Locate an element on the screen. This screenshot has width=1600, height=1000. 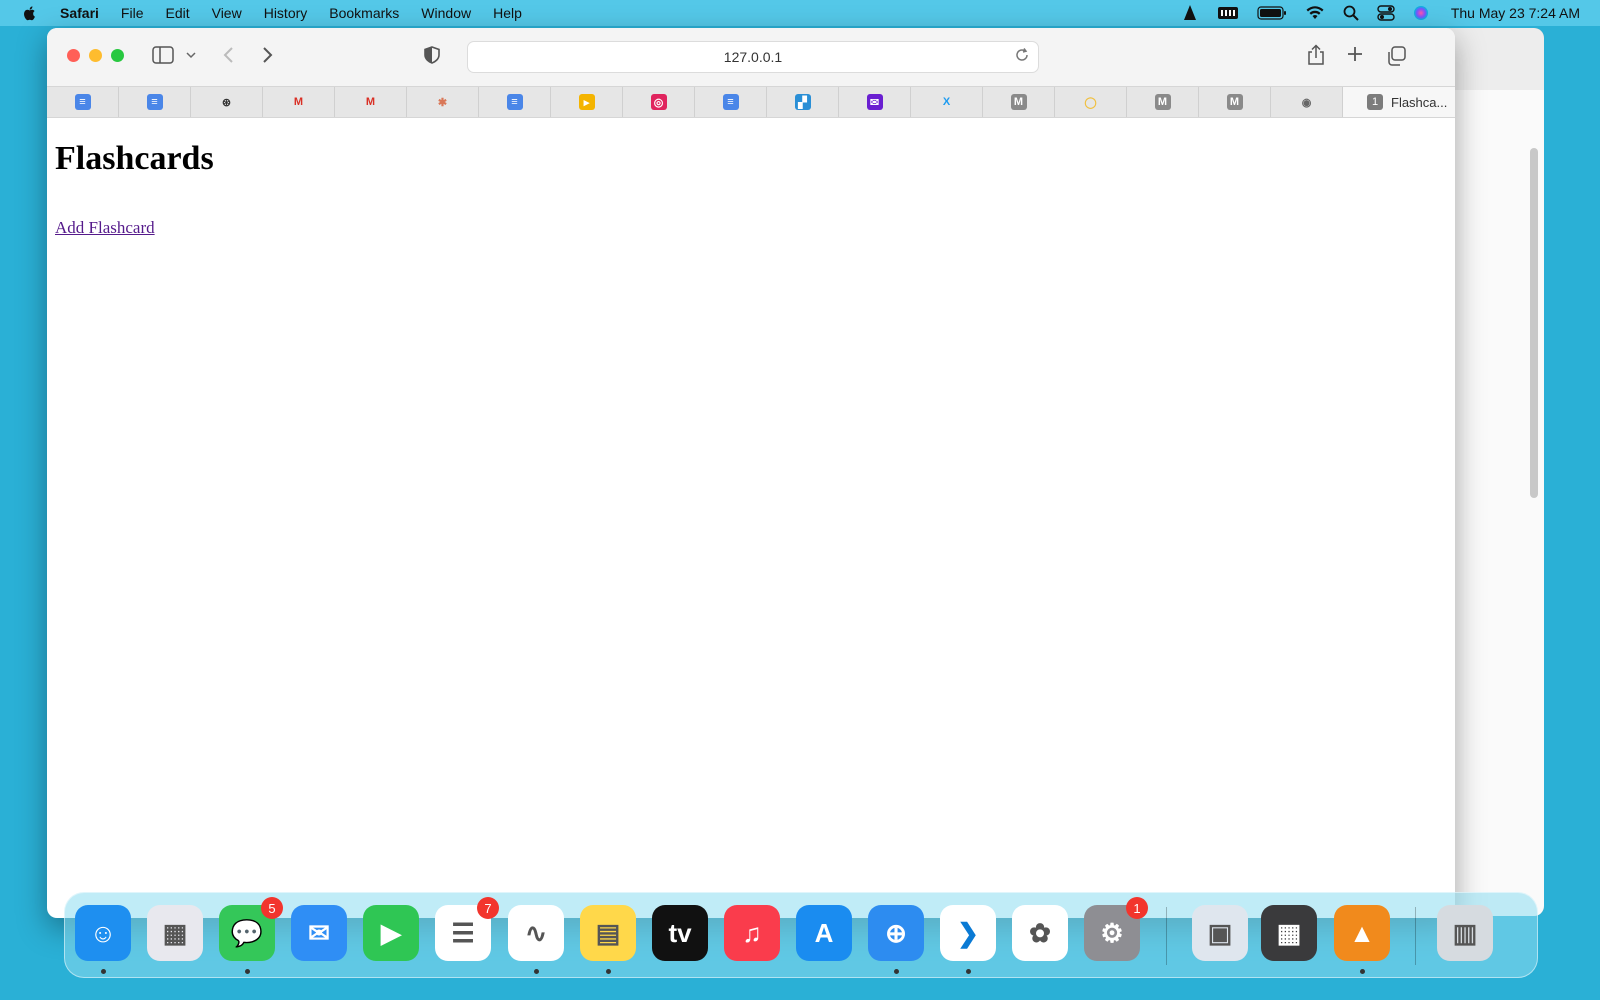
calculator-icon: ▦ is located at coordinates (1289, 932).